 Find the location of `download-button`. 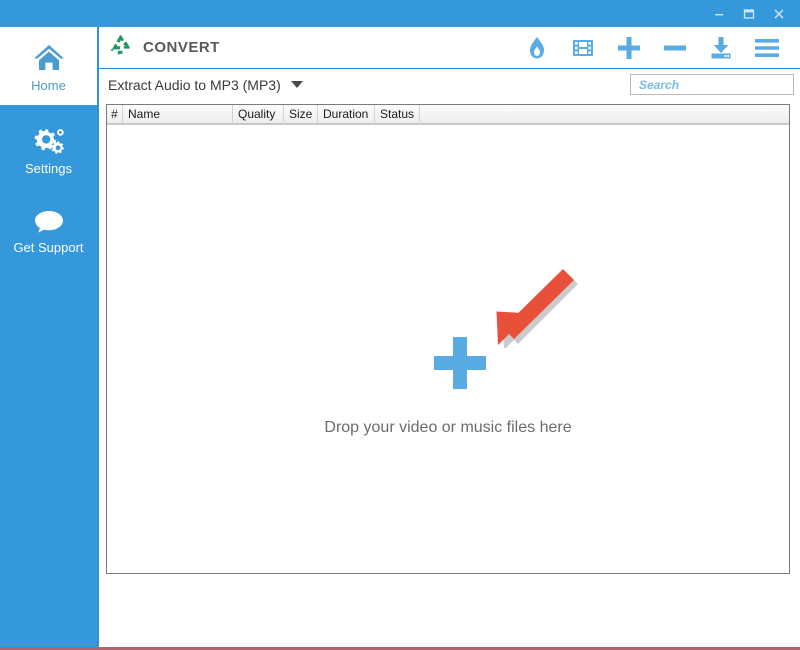

download-button is located at coordinates (721, 48).